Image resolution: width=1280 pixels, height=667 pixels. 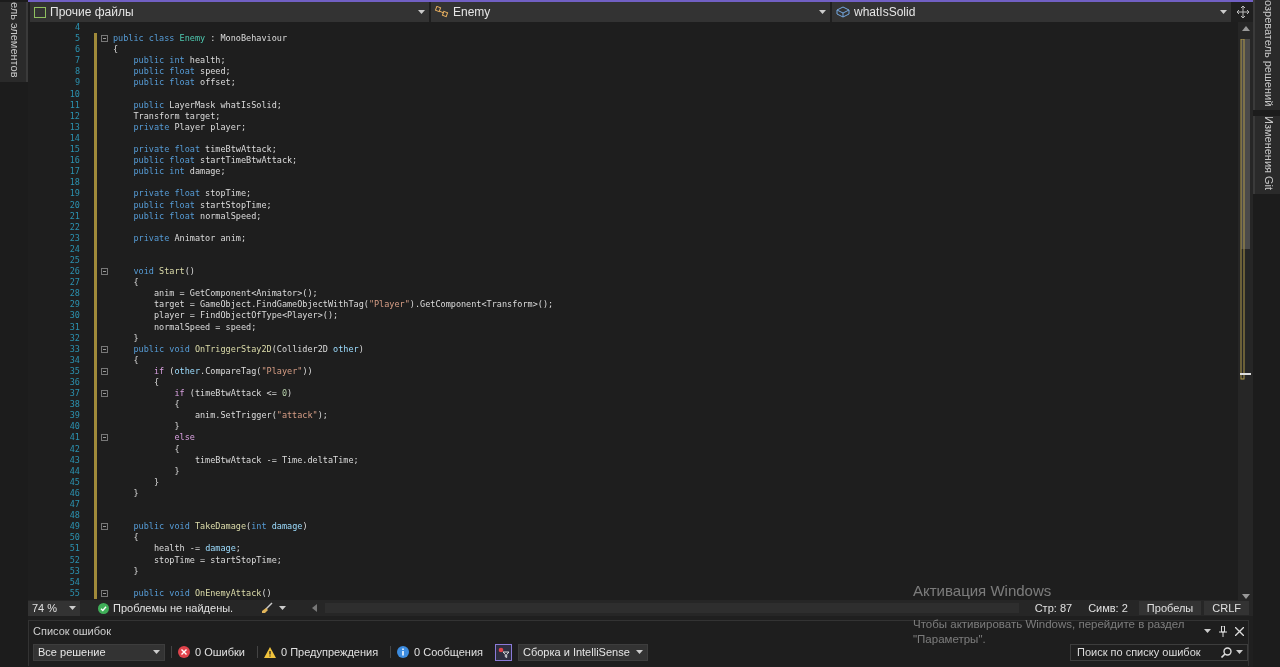 What do you see at coordinates (74, 149) in the screenshot?
I see `line-number: 15` at bounding box center [74, 149].